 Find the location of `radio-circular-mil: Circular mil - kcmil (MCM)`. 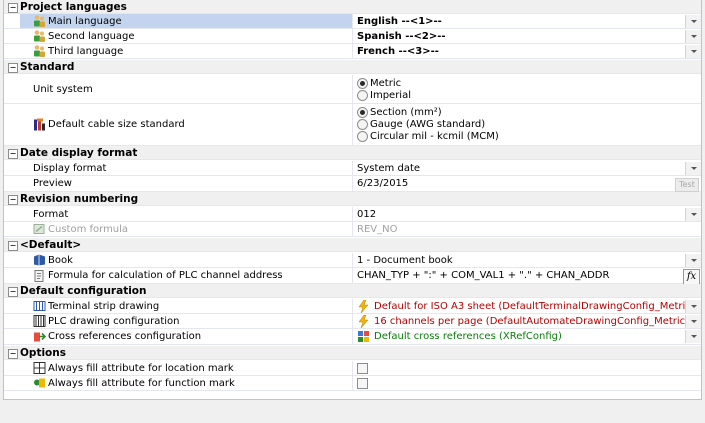

radio-circular-mil: Circular mil - kcmil (MCM) is located at coordinates (428, 137).